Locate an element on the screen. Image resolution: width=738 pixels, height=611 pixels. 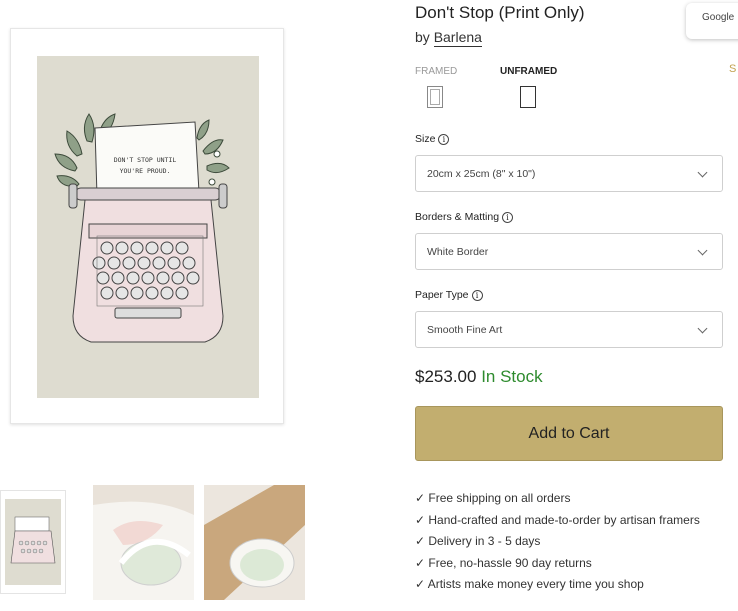
framed-icon is located at coordinates (435, 97).